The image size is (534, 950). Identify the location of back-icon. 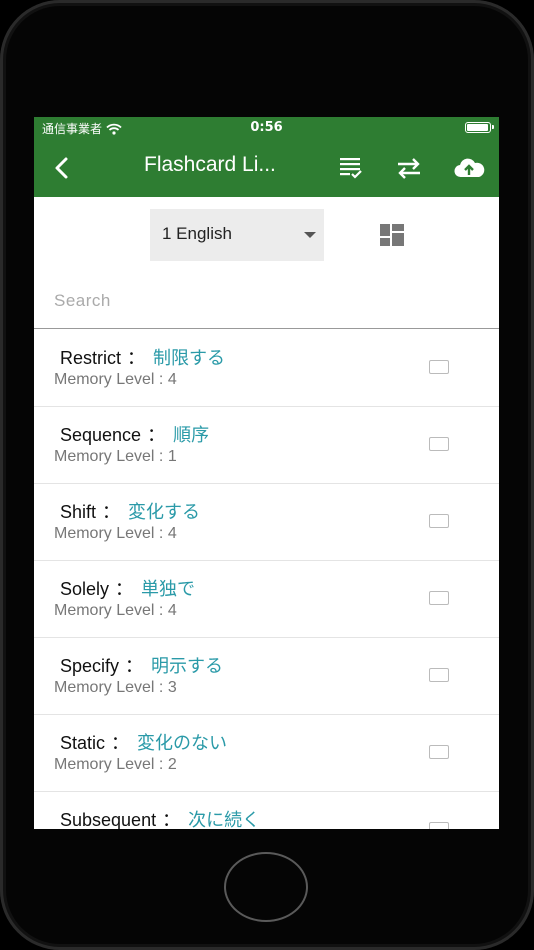
(62, 168).